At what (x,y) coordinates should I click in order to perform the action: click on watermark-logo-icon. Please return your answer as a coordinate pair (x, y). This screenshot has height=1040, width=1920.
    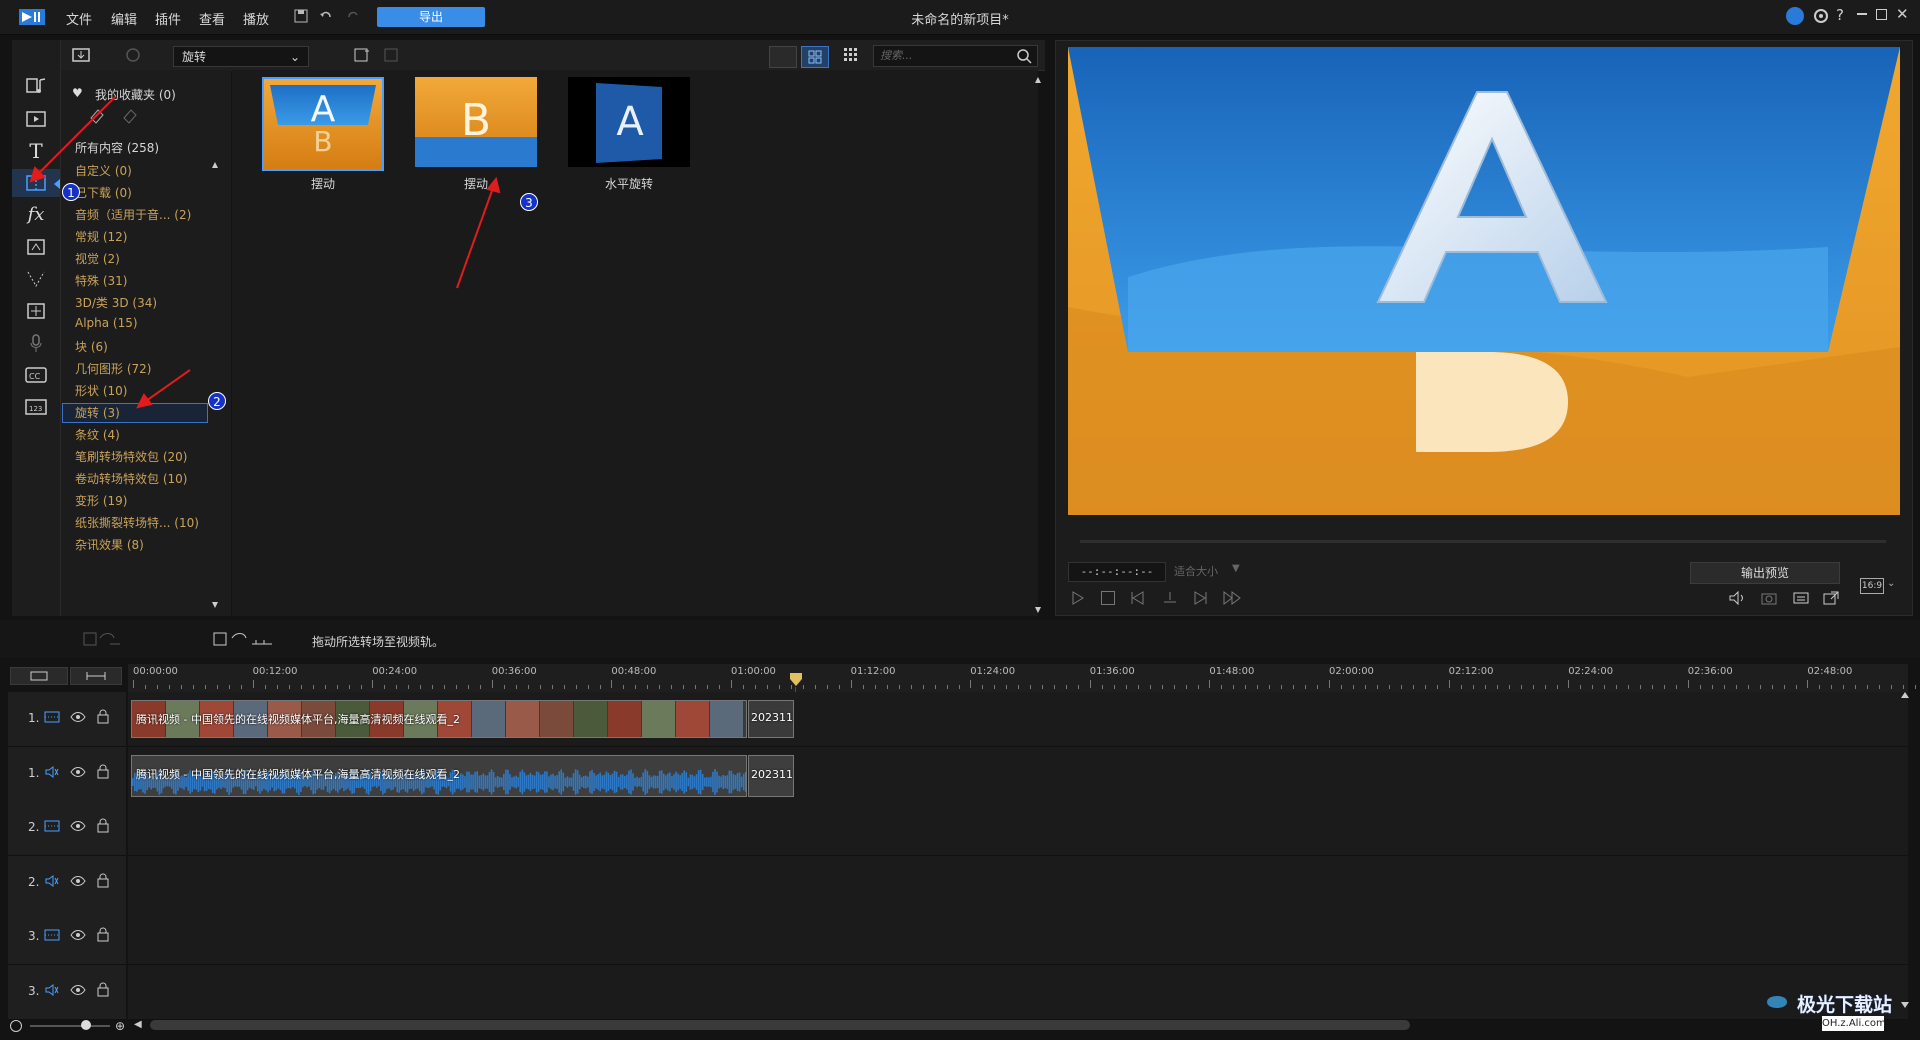
    Looking at the image, I should click on (1777, 1002).